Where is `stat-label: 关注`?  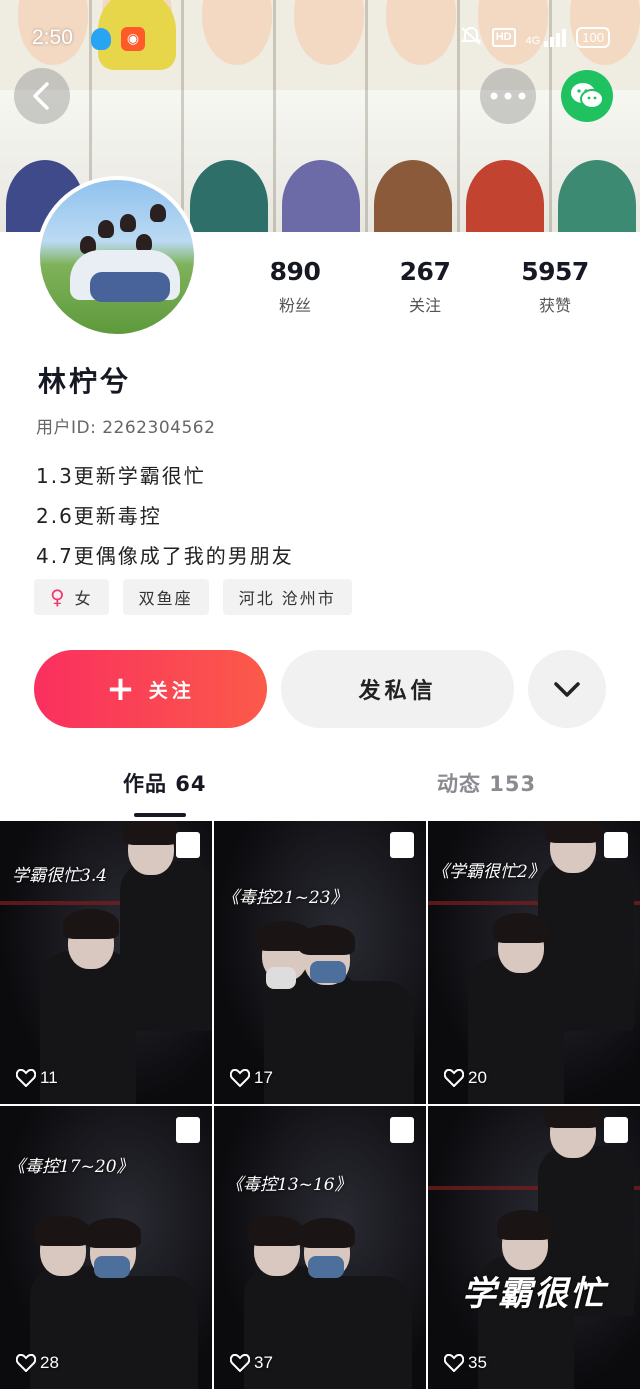
stat-label: 关注 is located at coordinates (424, 305).